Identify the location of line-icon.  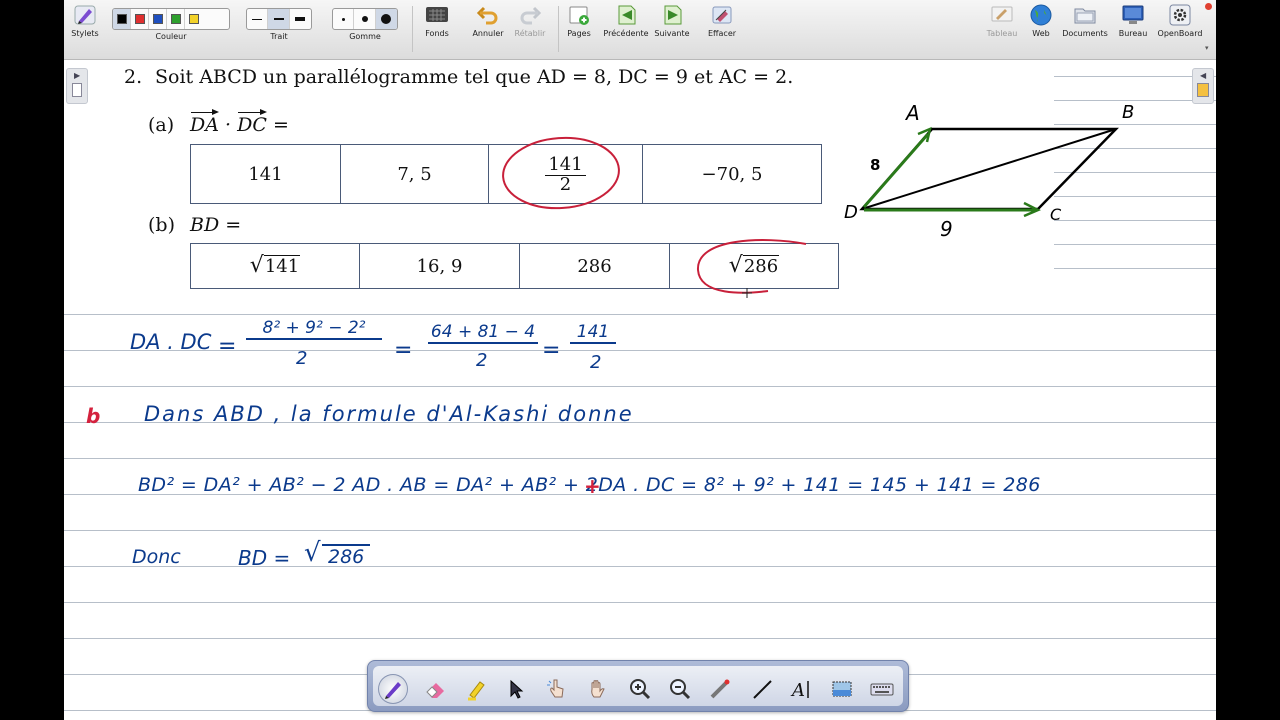
(762, 689).